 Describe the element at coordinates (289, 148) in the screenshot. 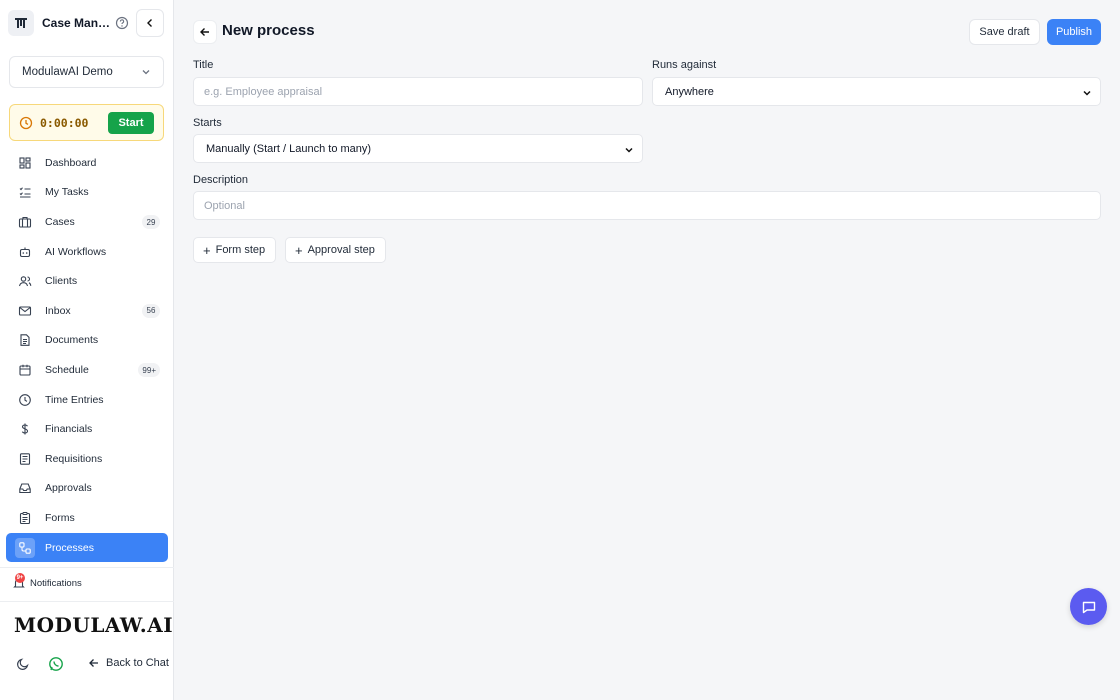

I see `starts-value: Manually (Start / Launch to many)` at that location.